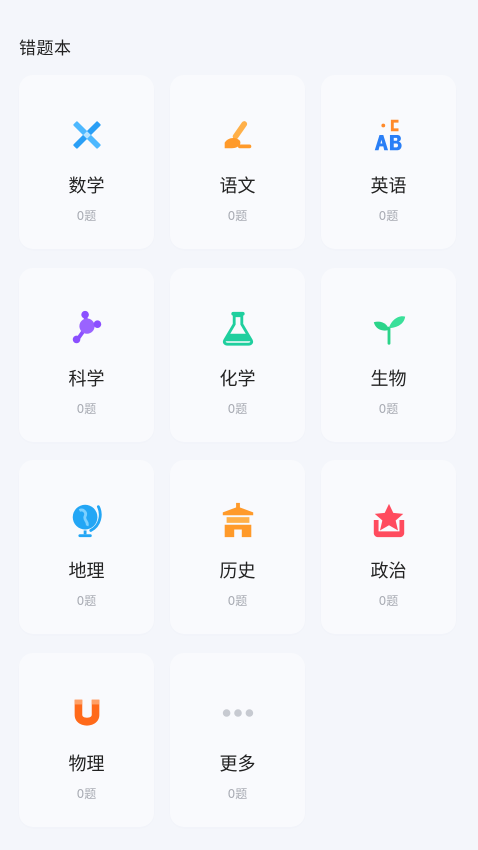  I want to click on subject-card-geography: 地理 0题, so click(86, 547).